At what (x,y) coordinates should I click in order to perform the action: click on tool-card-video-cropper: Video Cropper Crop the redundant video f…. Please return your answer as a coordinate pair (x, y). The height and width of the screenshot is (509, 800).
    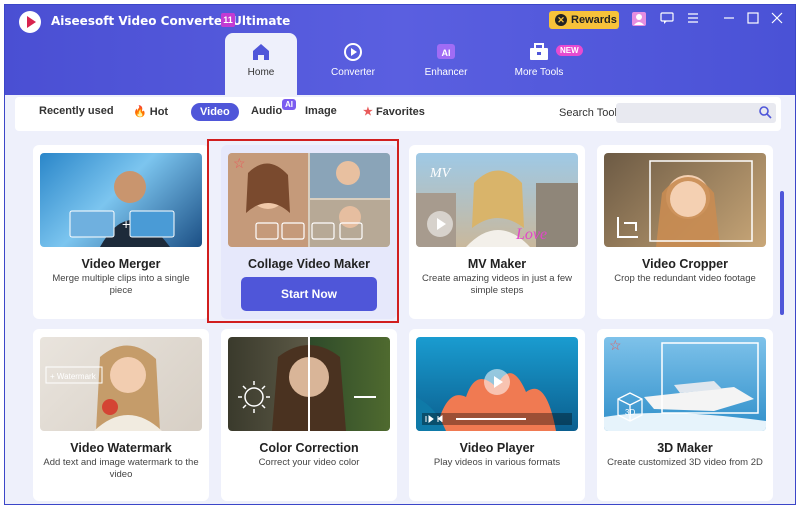
    Looking at the image, I should click on (685, 232).